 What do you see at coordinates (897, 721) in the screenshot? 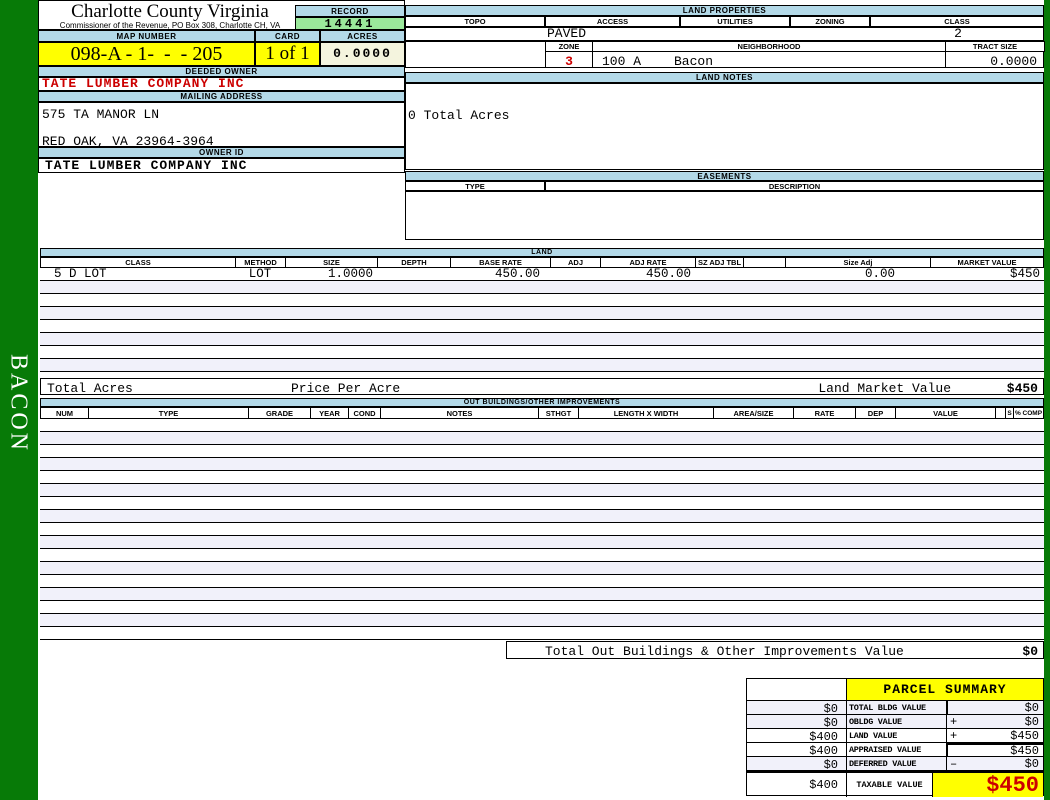
I see `label-obldg: OBLDG VALUE` at bounding box center [897, 721].